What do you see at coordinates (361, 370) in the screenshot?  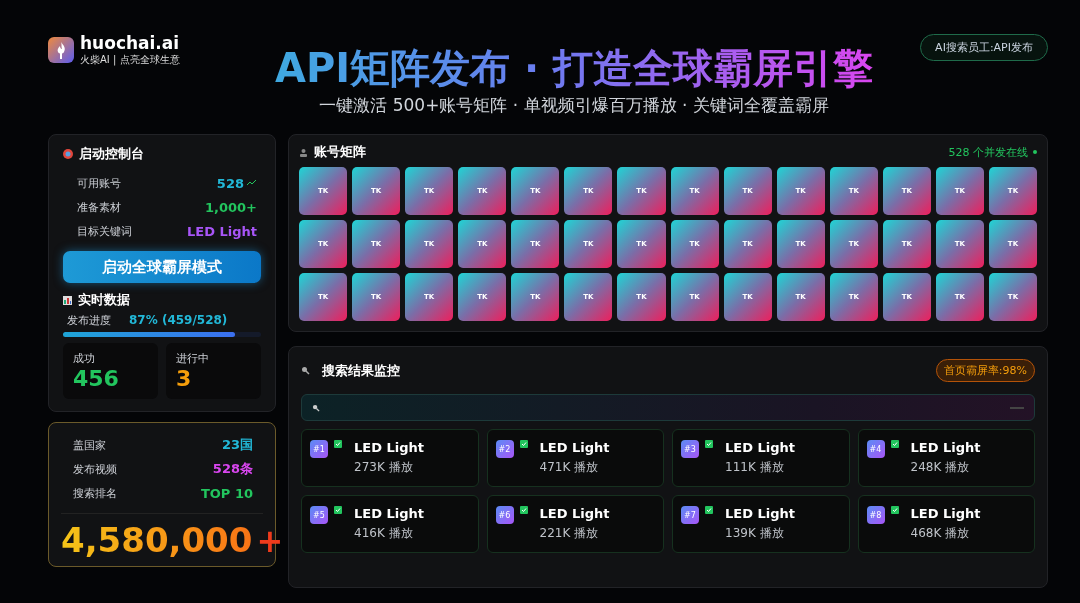 I see `panel-title: 搜索结果监控` at bounding box center [361, 370].